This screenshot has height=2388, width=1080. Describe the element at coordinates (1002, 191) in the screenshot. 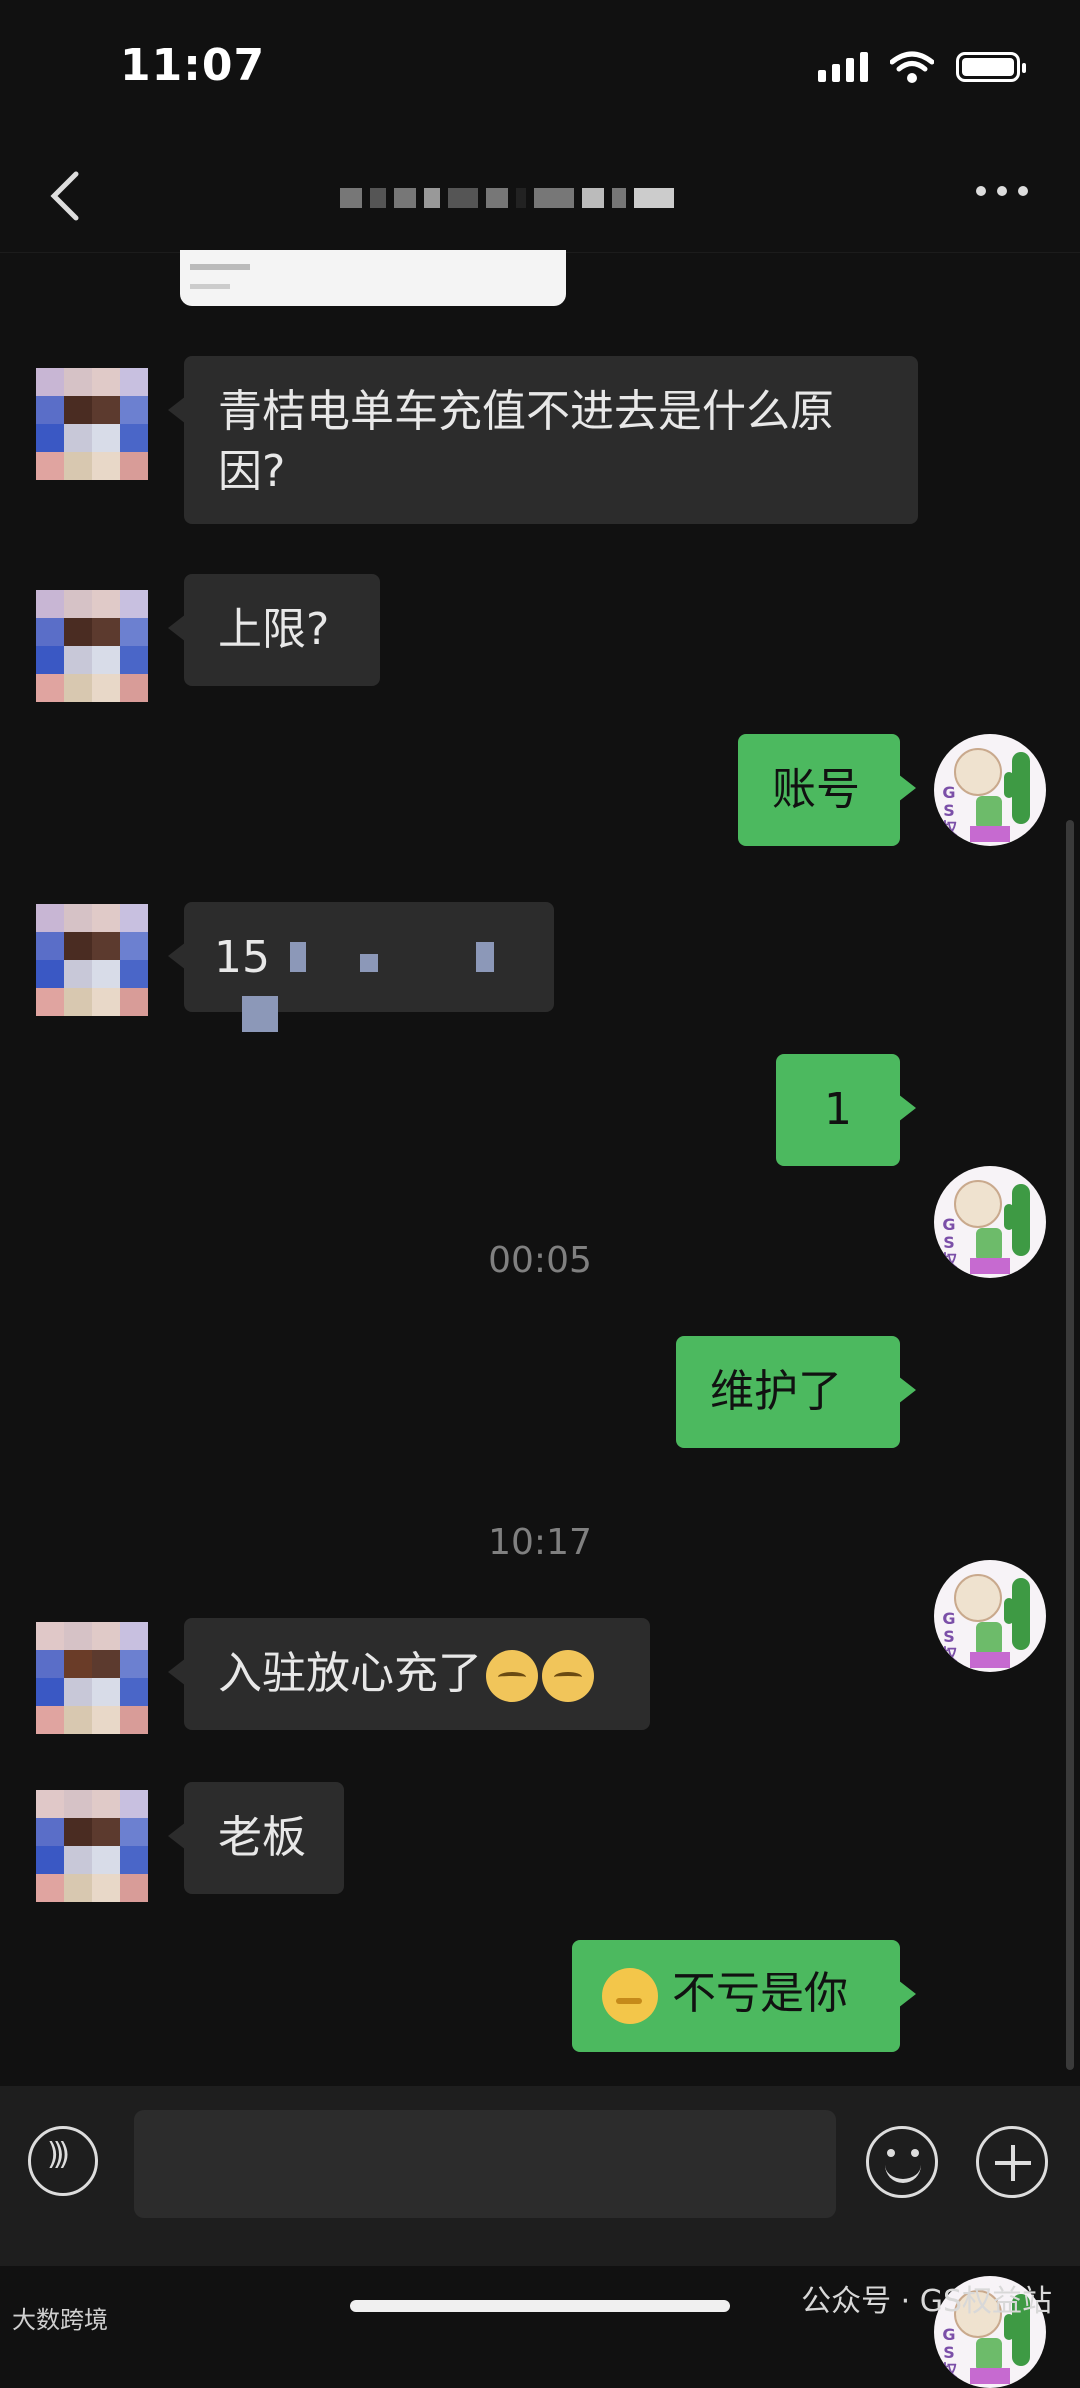

I see `more-icon` at that location.